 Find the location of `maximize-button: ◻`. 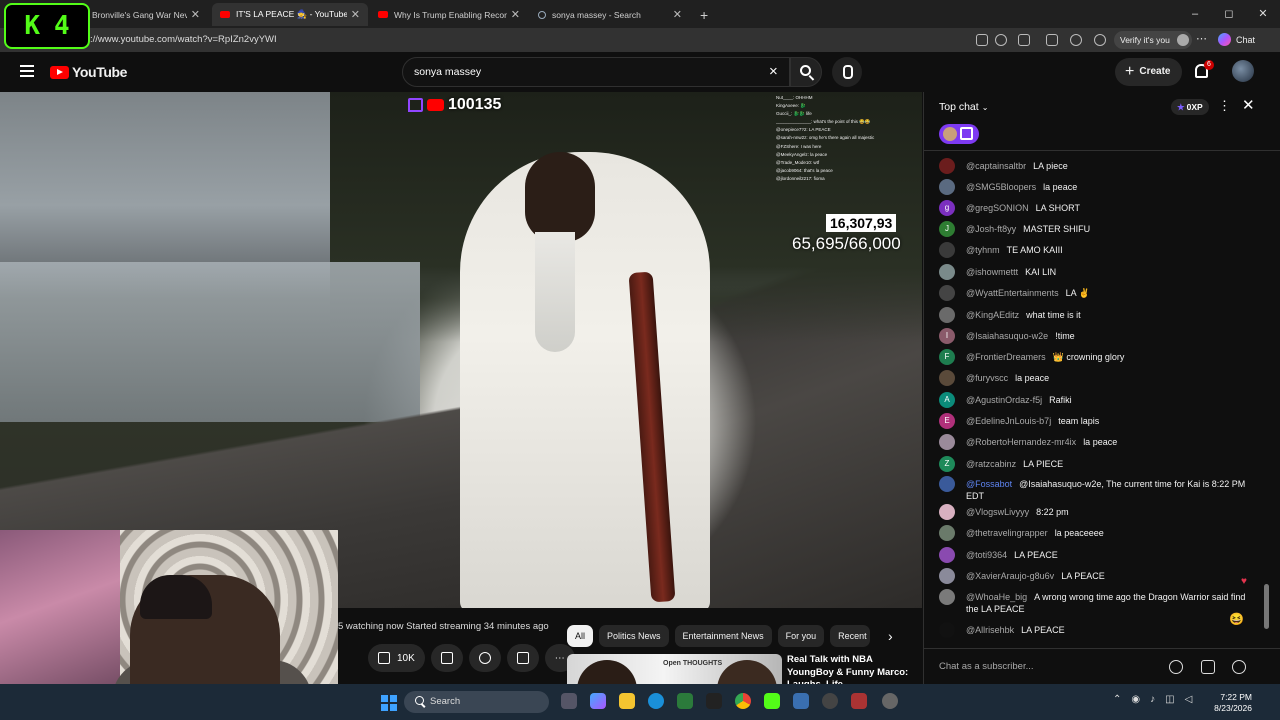

maximize-button: ◻ is located at coordinates (1229, 14).